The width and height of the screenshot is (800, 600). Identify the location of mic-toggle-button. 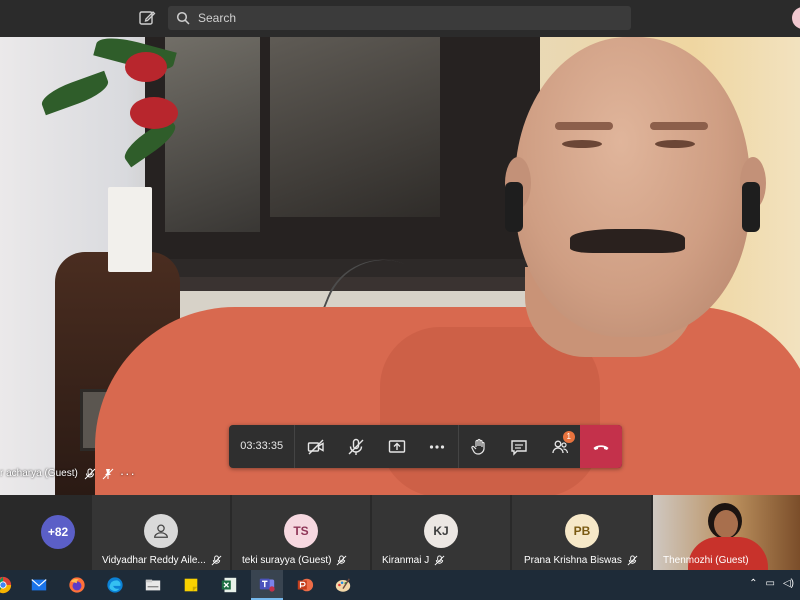
(356, 446).